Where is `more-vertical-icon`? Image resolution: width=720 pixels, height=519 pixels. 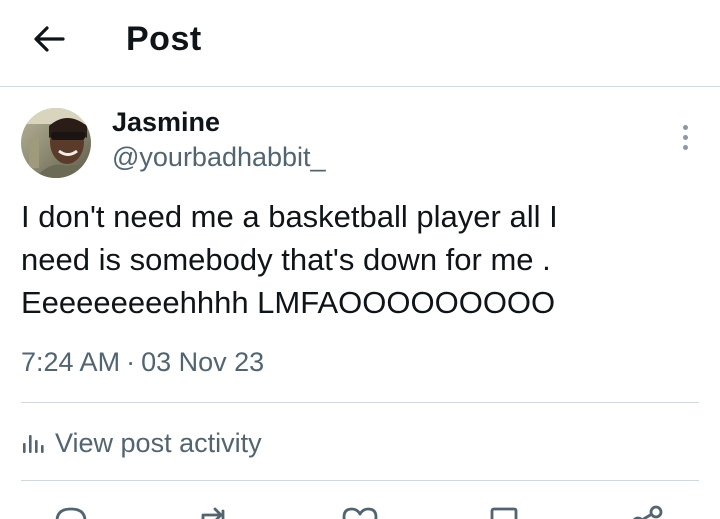
more-vertical-icon is located at coordinates (685, 127).